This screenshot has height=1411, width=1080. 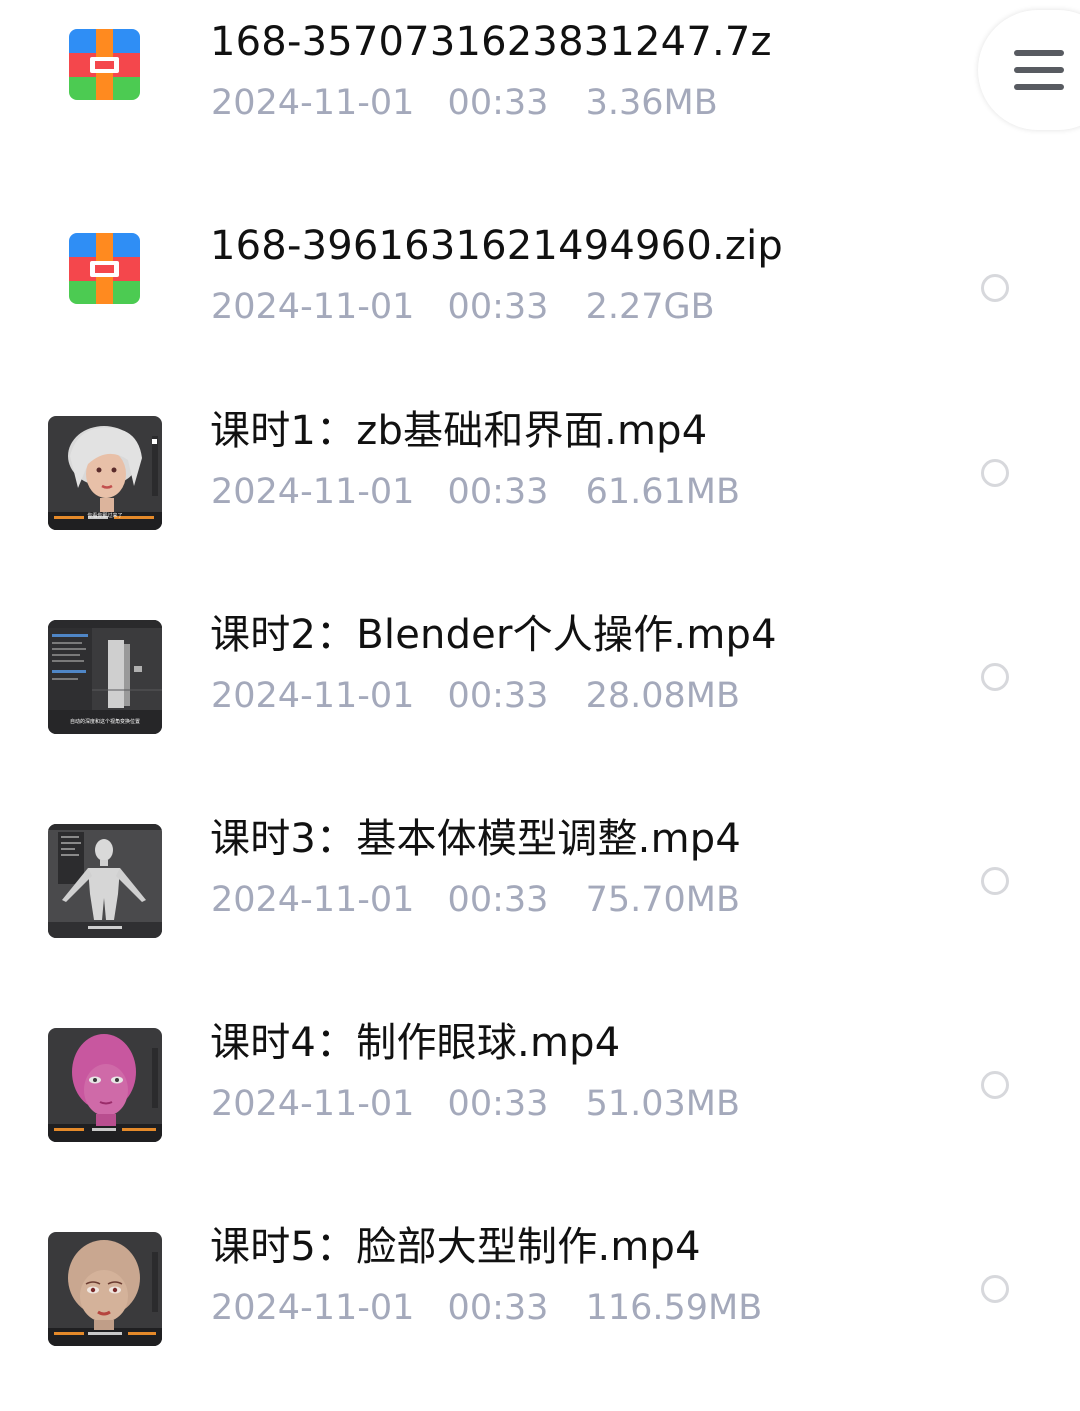 What do you see at coordinates (662, 1104) in the screenshot?
I see `file-size: 51.03MB` at bounding box center [662, 1104].